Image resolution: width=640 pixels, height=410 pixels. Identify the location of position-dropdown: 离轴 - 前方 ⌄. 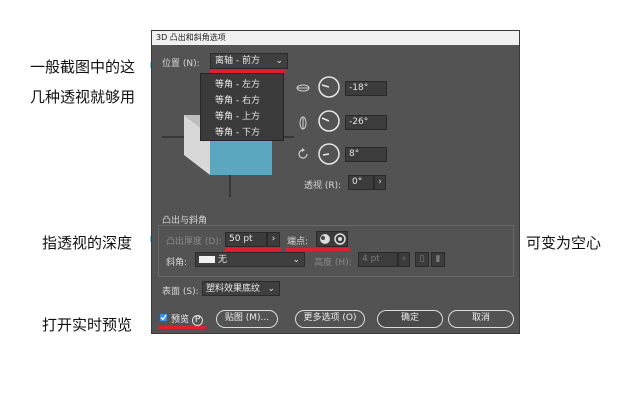
(249, 61).